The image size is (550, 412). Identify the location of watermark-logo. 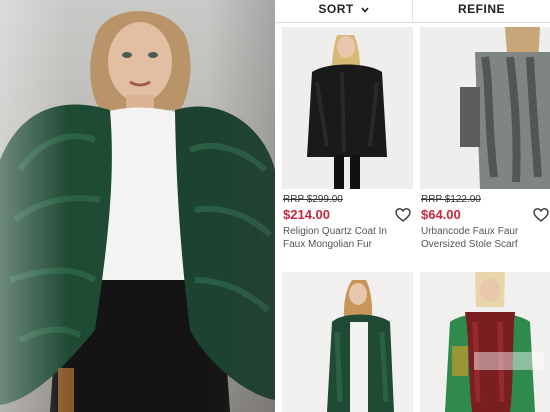
(498, 361).